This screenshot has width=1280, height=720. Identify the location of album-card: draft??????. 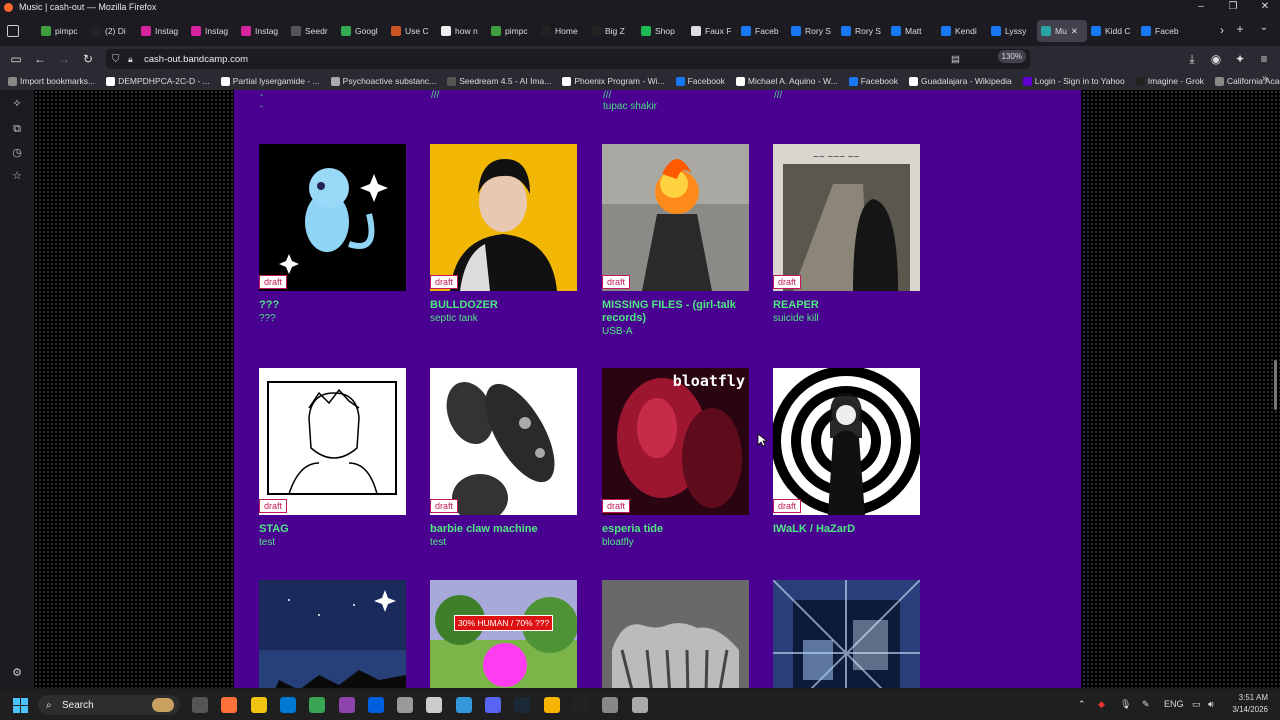
(333, 234).